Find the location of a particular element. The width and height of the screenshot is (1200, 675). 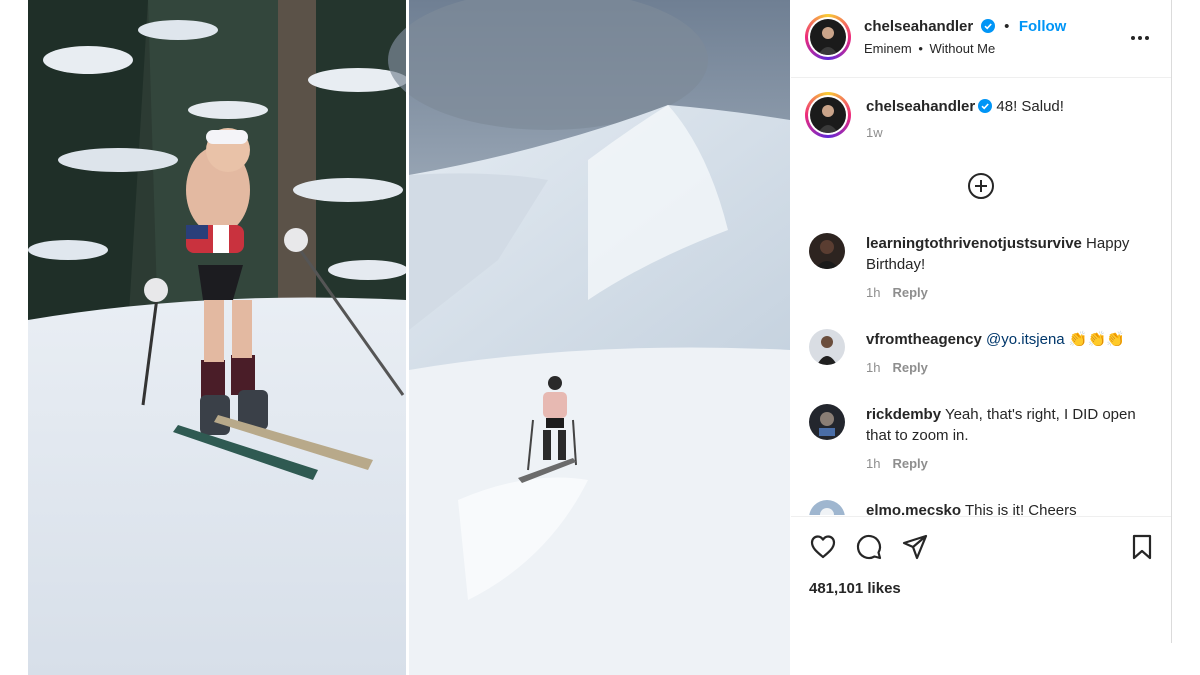

comment-username: learningtothrivenotjustsurvive is located at coordinates (974, 243).